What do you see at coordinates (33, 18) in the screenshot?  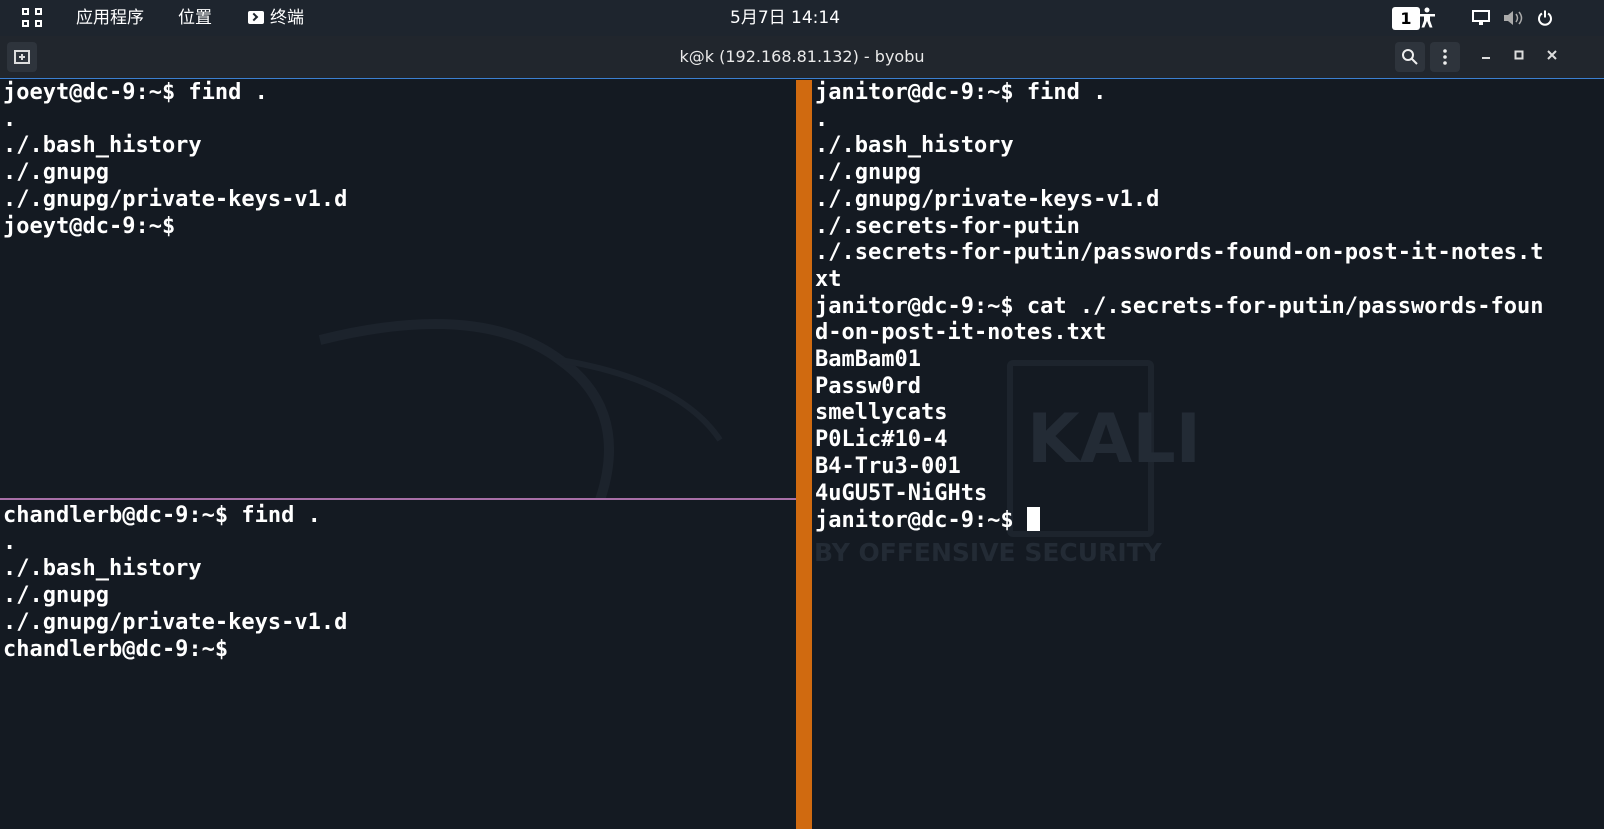 I see `activities-grid-icon` at bounding box center [33, 18].